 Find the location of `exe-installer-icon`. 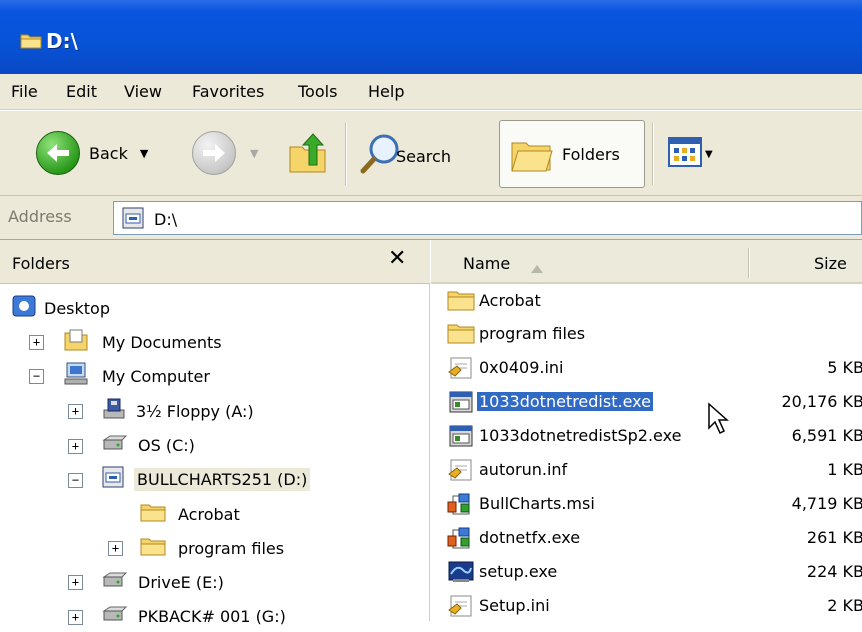

exe-installer-icon is located at coordinates (461, 404).